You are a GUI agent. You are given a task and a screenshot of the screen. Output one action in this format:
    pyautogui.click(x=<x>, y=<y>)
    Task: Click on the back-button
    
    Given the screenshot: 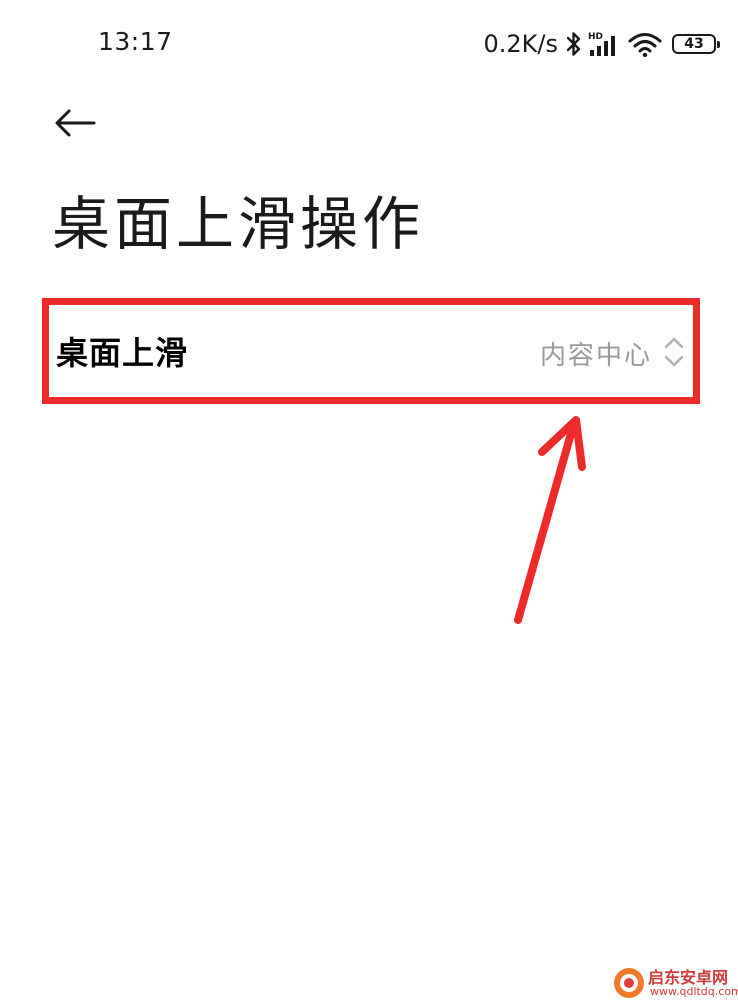 What is the action you would take?
    pyautogui.click(x=75, y=123)
    